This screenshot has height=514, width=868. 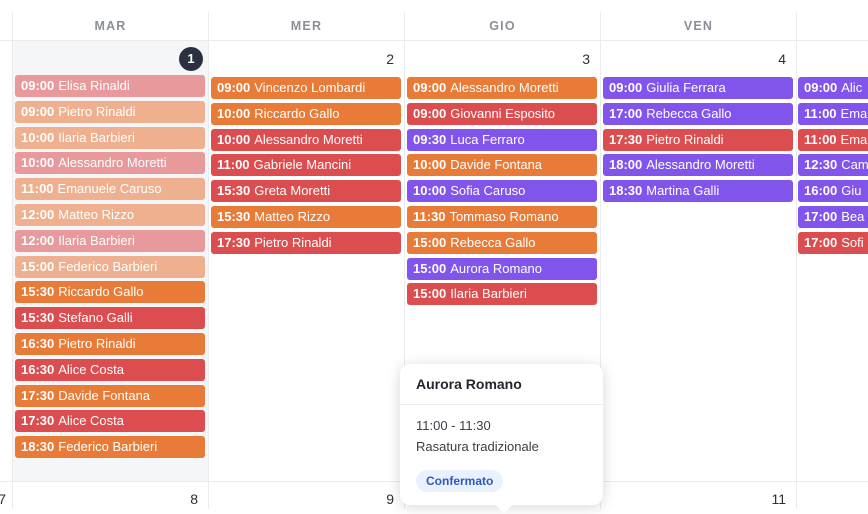 I want to click on appointment-event: 15:30 Riccardo Gallo, so click(x=110, y=292).